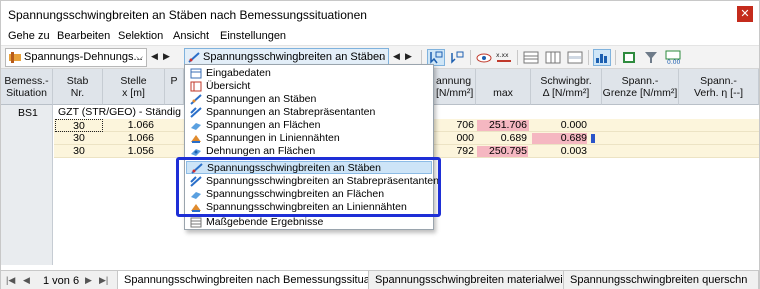 The height and width of the screenshot is (289, 760). What do you see at coordinates (457, 57) in the screenshot?
I see `select-member-icon` at bounding box center [457, 57].